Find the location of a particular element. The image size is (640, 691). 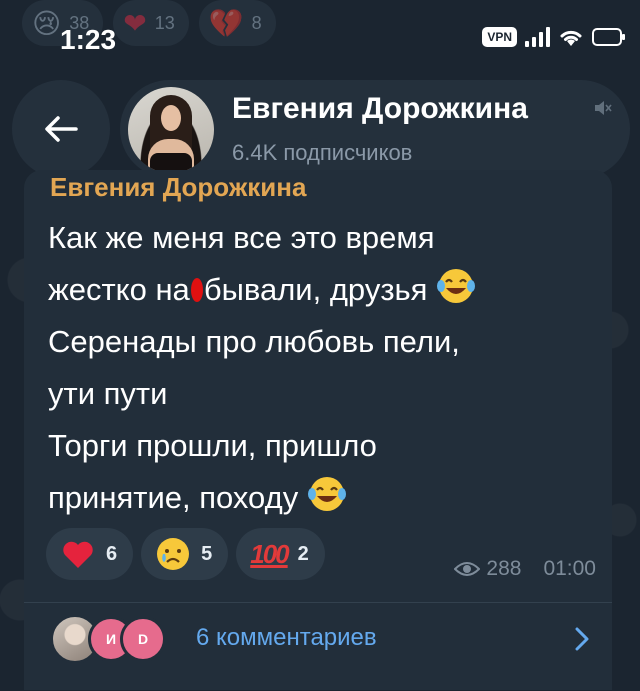

mute-icon is located at coordinates (603, 108).